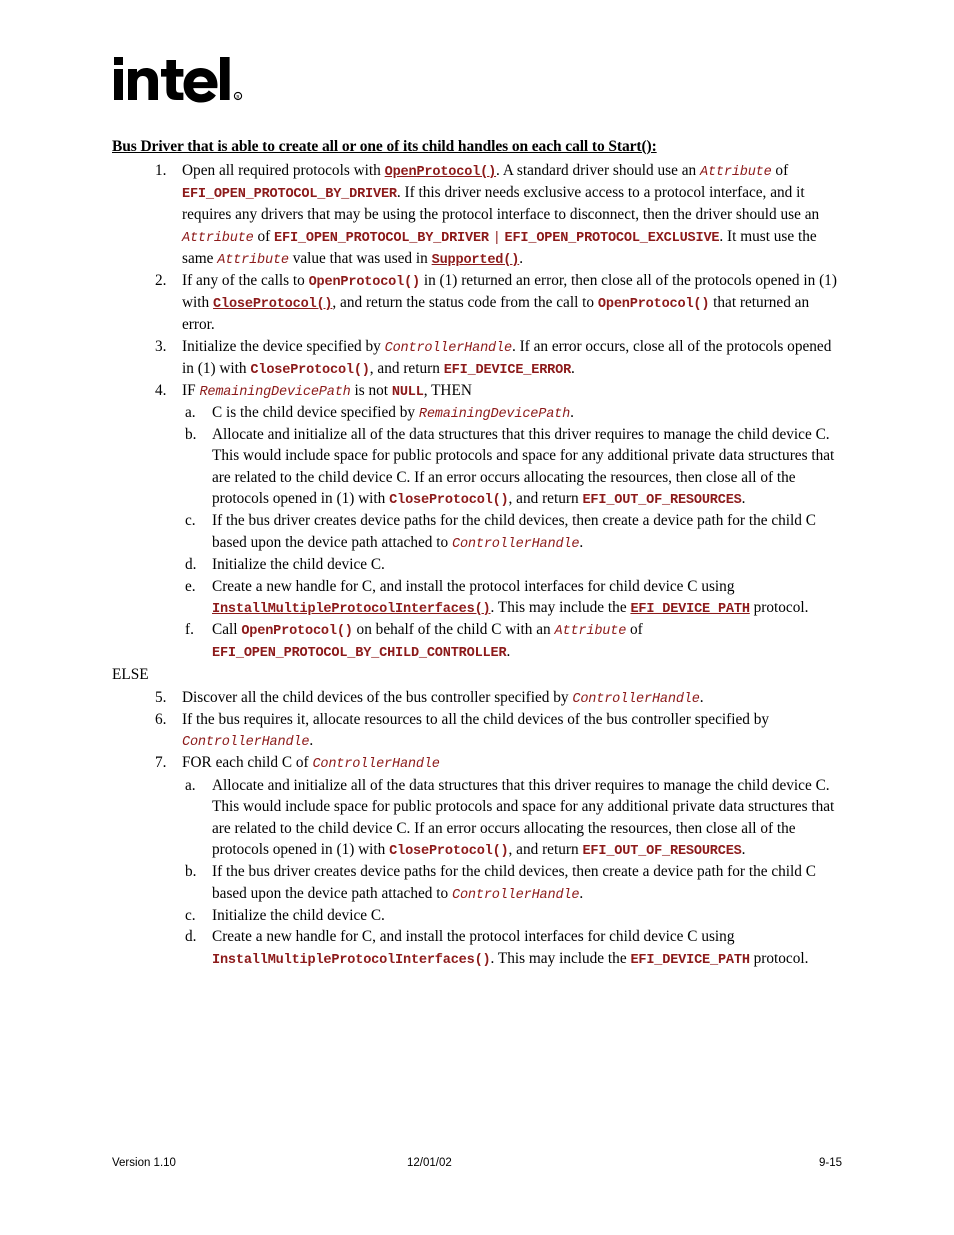  Describe the element at coordinates (190, 586) in the screenshot. I see `list-marker: e.` at that location.